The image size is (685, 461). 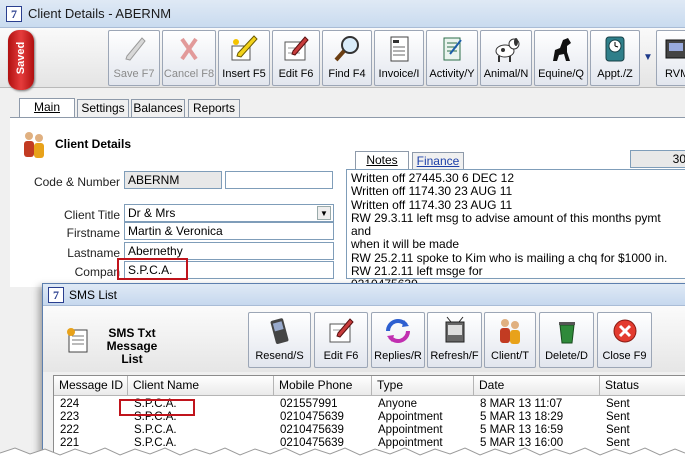 I want to click on toolbar-chevron-down-icon: ▼, so click(x=648, y=57).